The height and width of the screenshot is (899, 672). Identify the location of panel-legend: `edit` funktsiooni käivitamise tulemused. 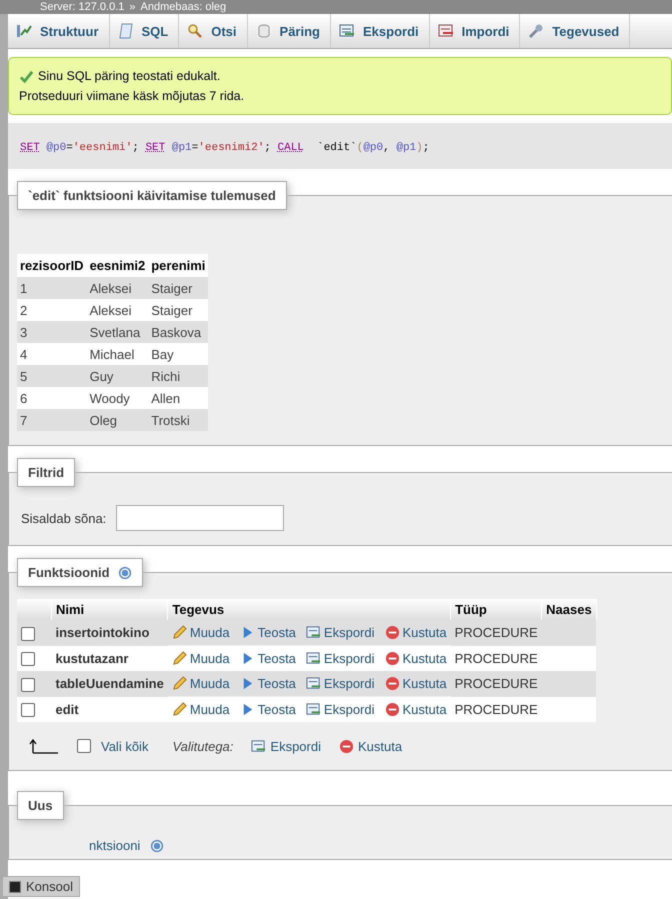
(152, 195).